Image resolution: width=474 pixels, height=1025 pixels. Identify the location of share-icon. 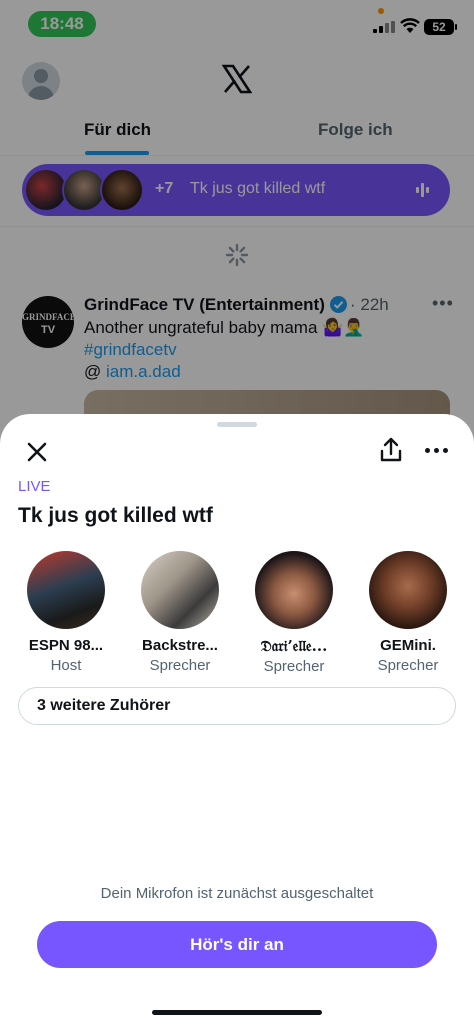
(391, 450).